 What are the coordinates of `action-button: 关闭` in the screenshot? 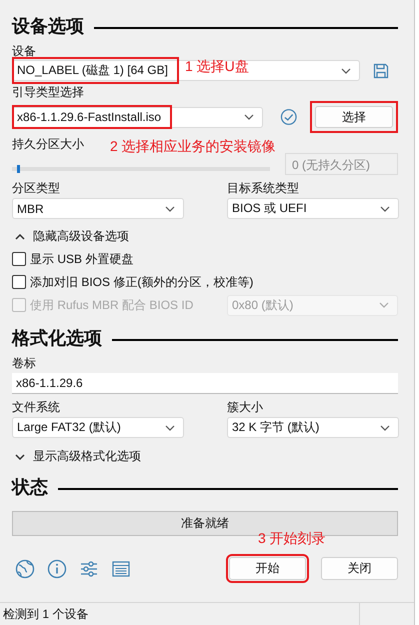 It's located at (359, 568).